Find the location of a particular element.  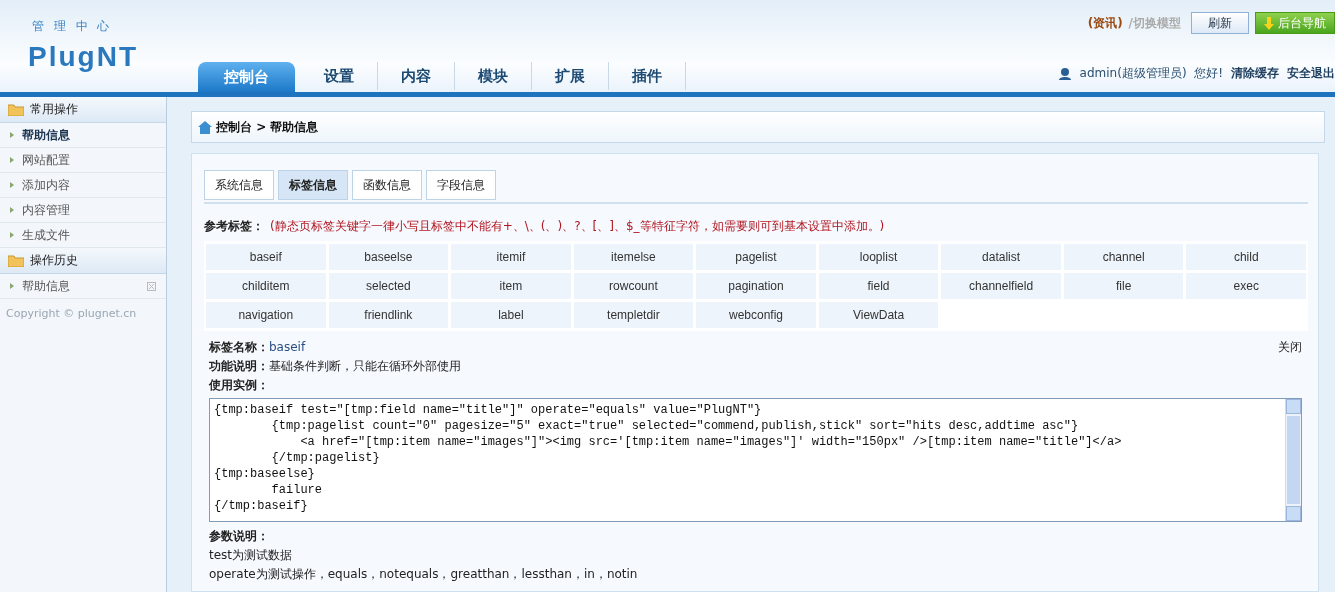

tag-button: exec is located at coordinates (1246, 286).